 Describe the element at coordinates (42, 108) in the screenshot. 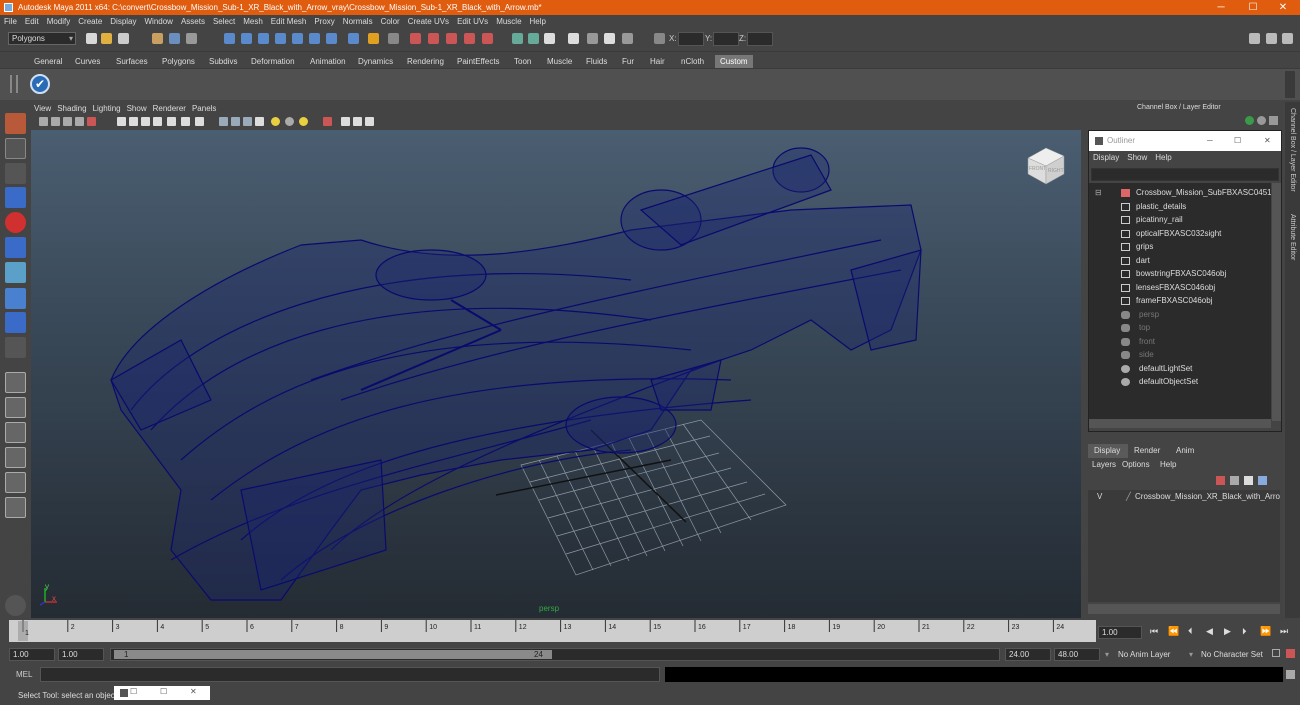

I see `vp-menu-view: View` at that location.